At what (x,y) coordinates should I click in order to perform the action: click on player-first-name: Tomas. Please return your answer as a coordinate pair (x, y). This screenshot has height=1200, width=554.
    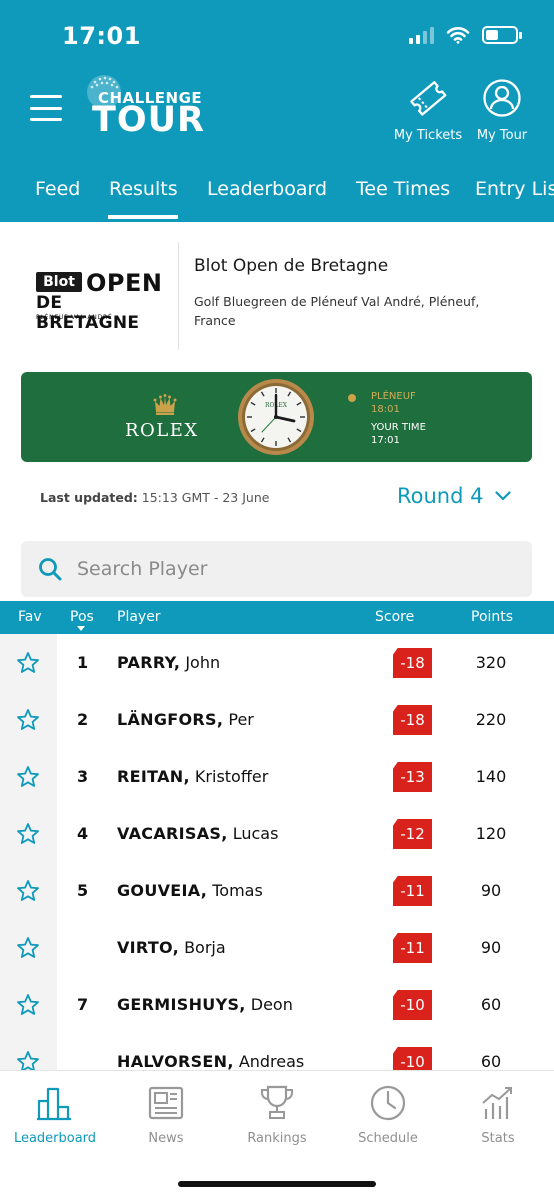
    Looking at the image, I should click on (237, 890).